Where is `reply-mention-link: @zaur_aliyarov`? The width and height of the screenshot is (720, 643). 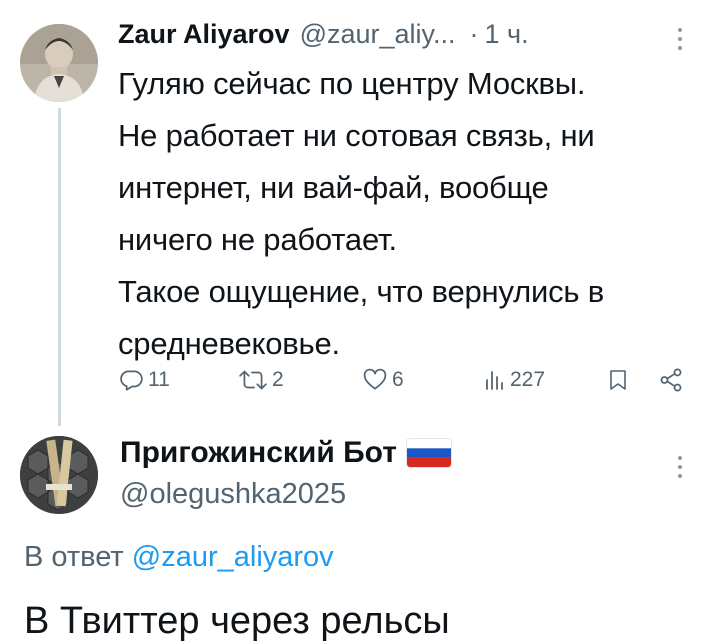
reply-mention-link: @zaur_aliyarov is located at coordinates (233, 557).